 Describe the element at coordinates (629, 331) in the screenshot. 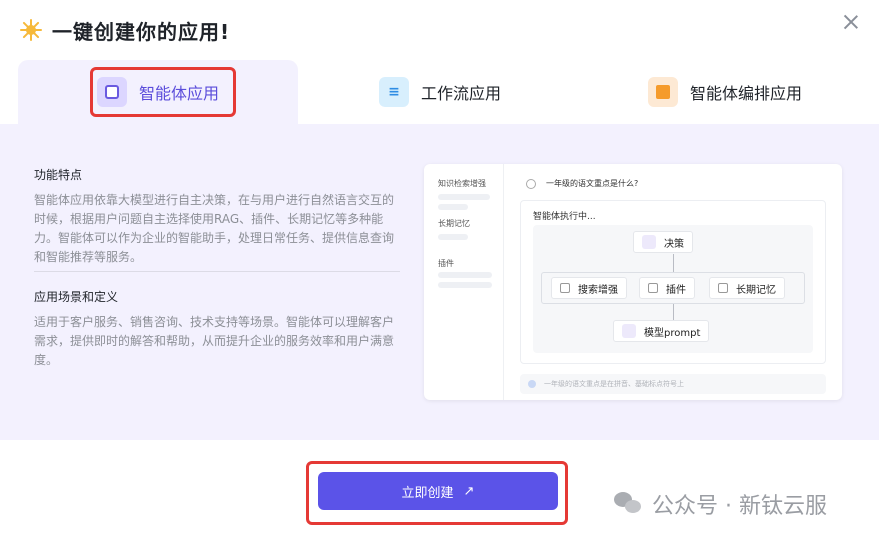

I see `model-icon` at that location.